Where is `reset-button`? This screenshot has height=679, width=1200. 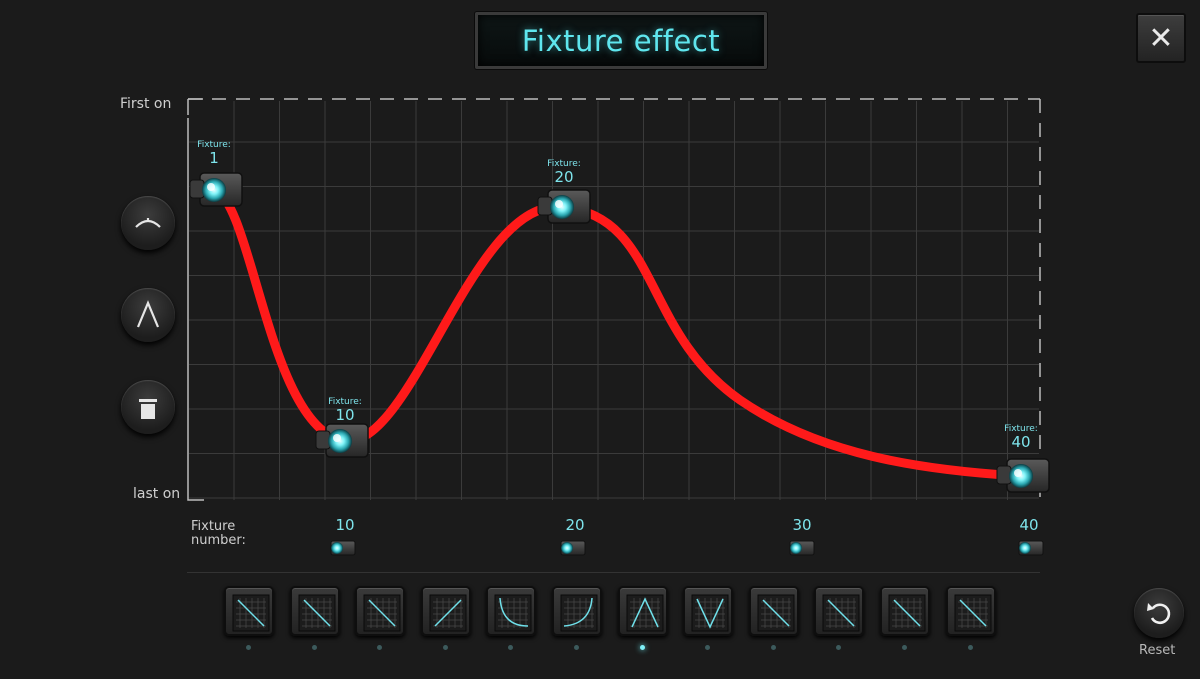 reset-button is located at coordinates (1159, 613).